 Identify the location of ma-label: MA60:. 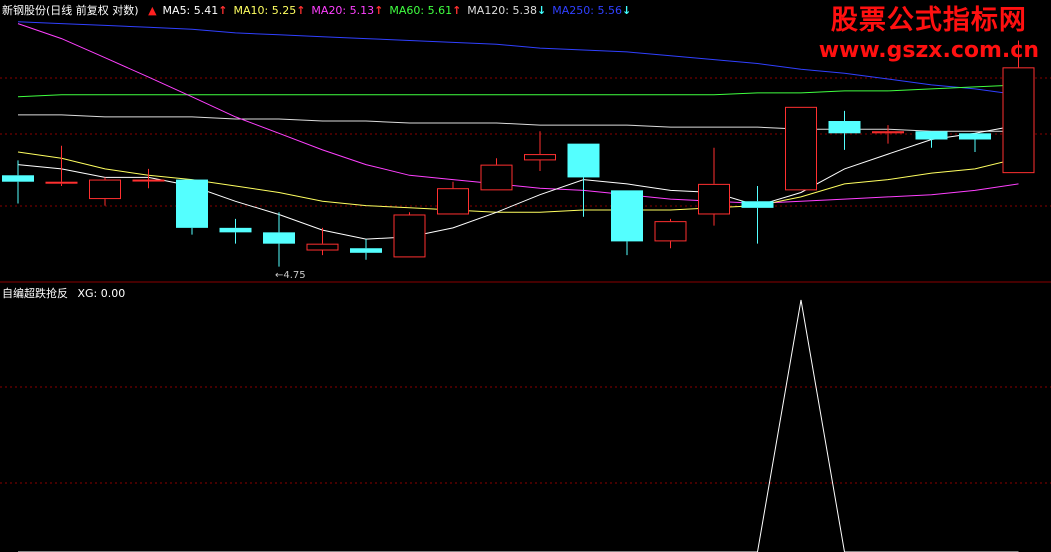
(408, 10).